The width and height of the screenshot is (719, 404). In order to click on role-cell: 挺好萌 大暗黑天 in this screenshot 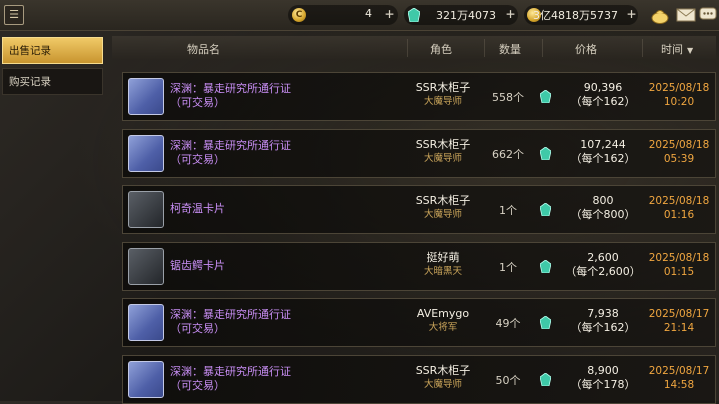, I will do `click(443, 265)`.